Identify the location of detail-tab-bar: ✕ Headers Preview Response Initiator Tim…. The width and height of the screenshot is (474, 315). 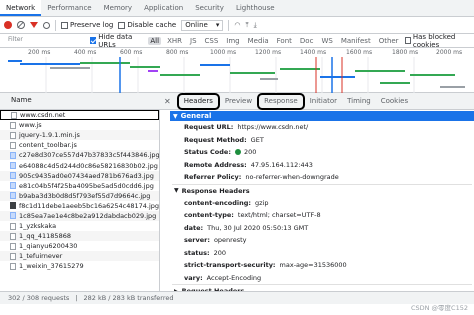
(317, 101).